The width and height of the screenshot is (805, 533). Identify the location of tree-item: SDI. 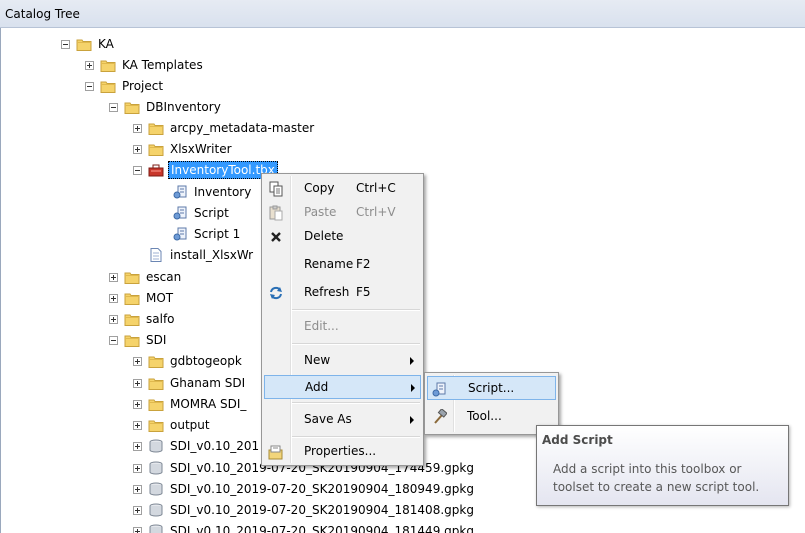
(138, 340).